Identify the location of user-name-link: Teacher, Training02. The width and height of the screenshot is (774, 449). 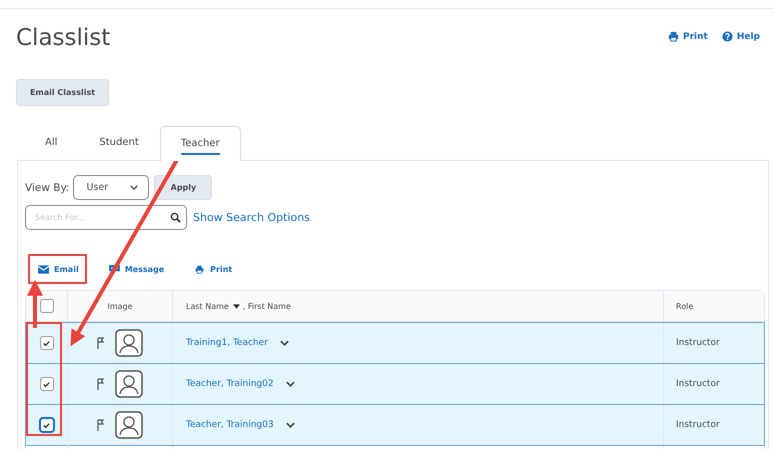
(230, 384).